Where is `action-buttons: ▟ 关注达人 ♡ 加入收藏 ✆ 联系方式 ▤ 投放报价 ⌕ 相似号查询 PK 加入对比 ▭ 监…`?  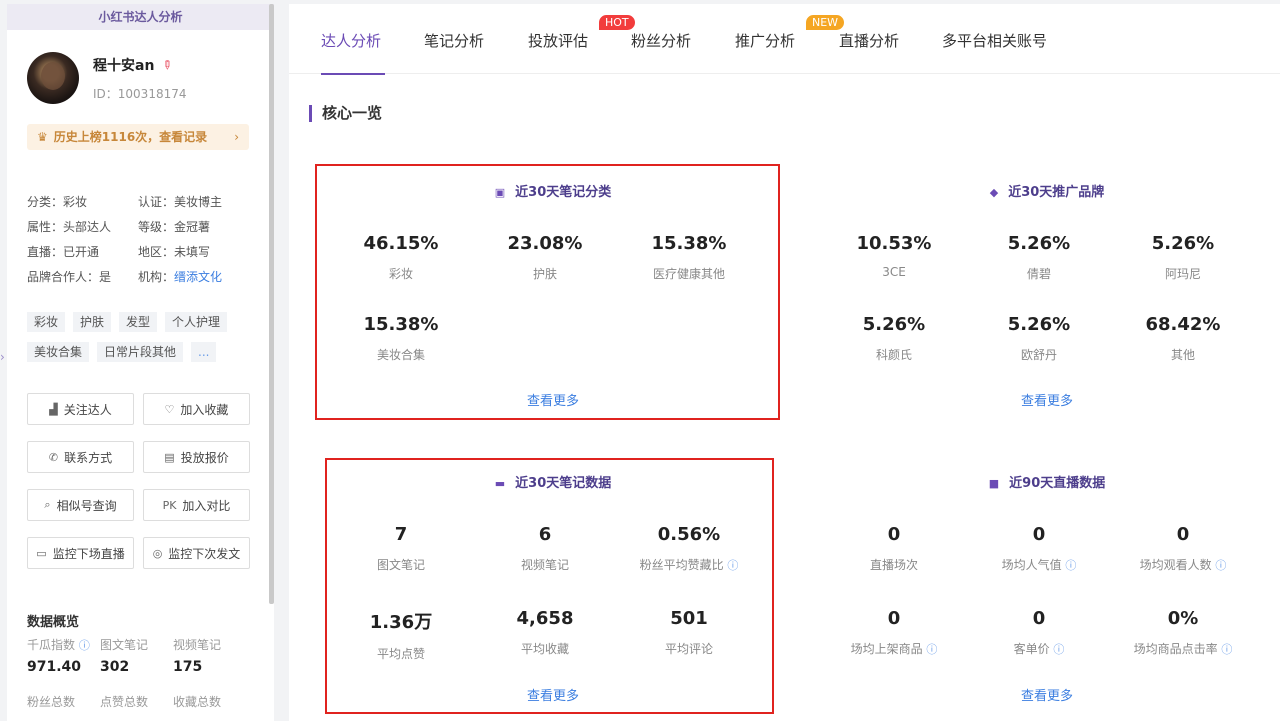 action-buttons: ▟ 关注达人 ♡ 加入收藏 ✆ 联系方式 ▤ 投放报价 ⌕ 相似号查询 PK 加入对比 ▭ 监… is located at coordinates (139, 481).